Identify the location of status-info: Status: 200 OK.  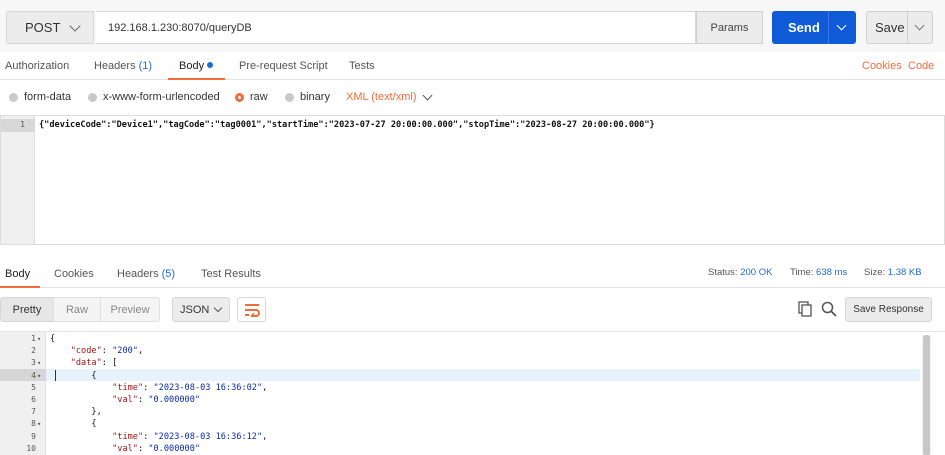
(740, 272).